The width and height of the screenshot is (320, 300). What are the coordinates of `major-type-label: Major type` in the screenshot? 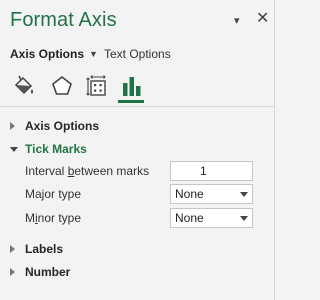 It's located at (53, 194).